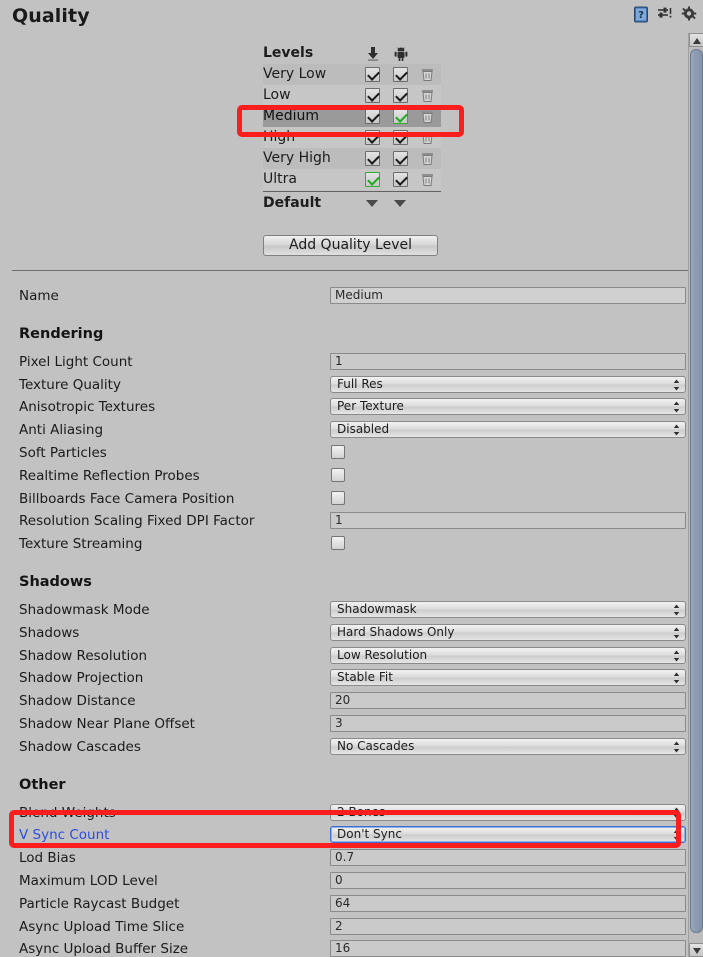  I want to click on property-dropdown: Hard Shadows Only, so click(508, 632).